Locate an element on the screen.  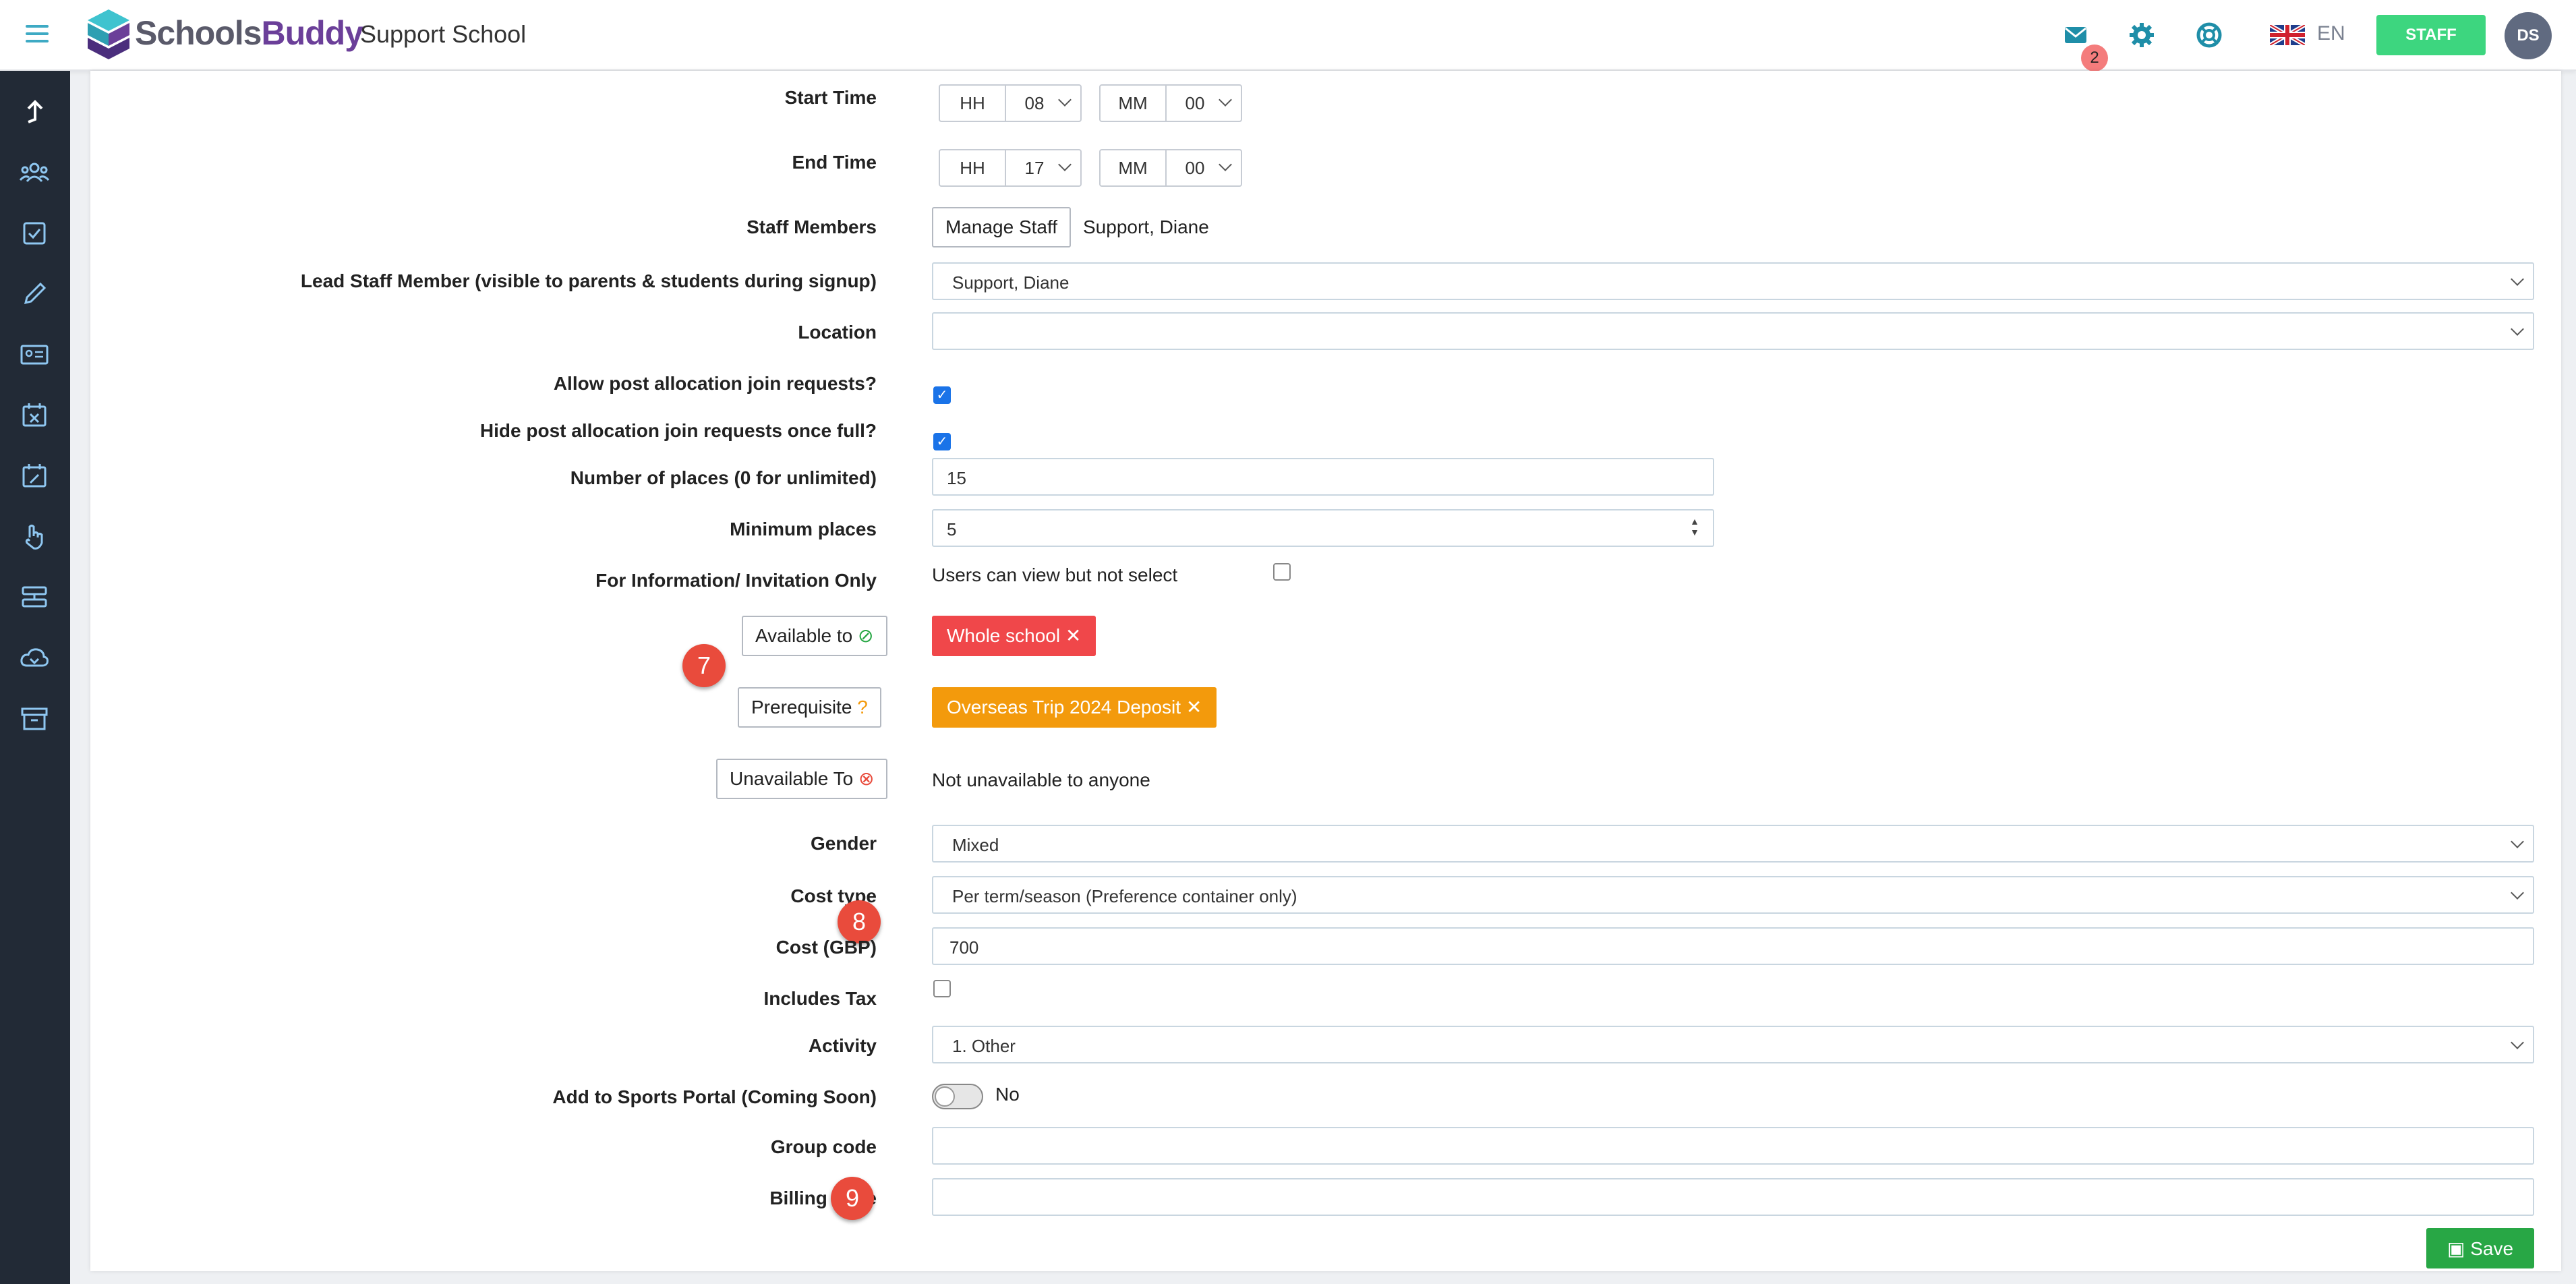
language-selector: EN is located at coordinates (2331, 33).